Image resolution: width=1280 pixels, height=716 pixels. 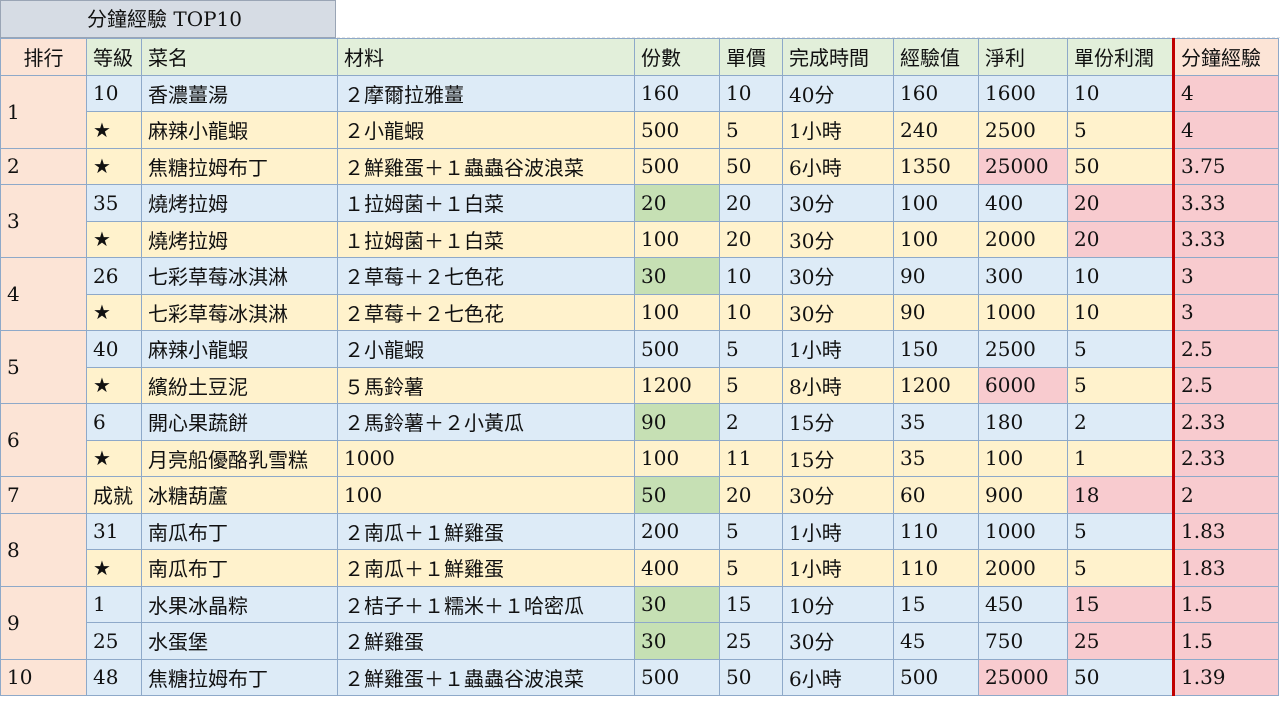 I want to click on cell-qty: 90, so click(x=677, y=422).